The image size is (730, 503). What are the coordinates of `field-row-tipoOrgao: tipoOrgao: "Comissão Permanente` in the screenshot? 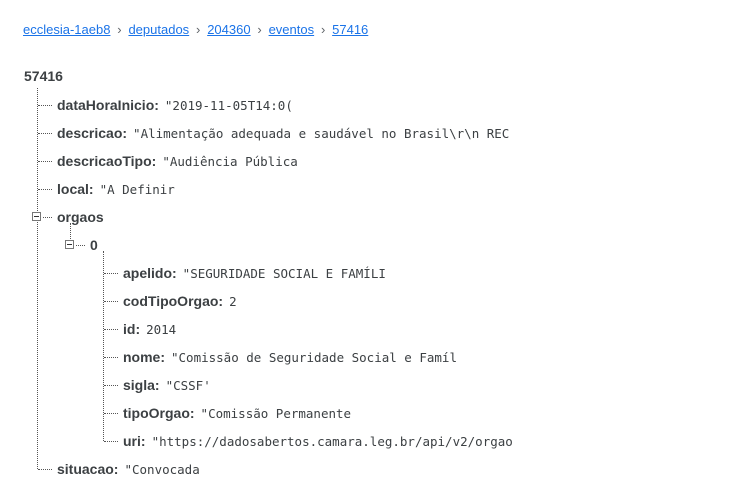 It's located at (237, 413).